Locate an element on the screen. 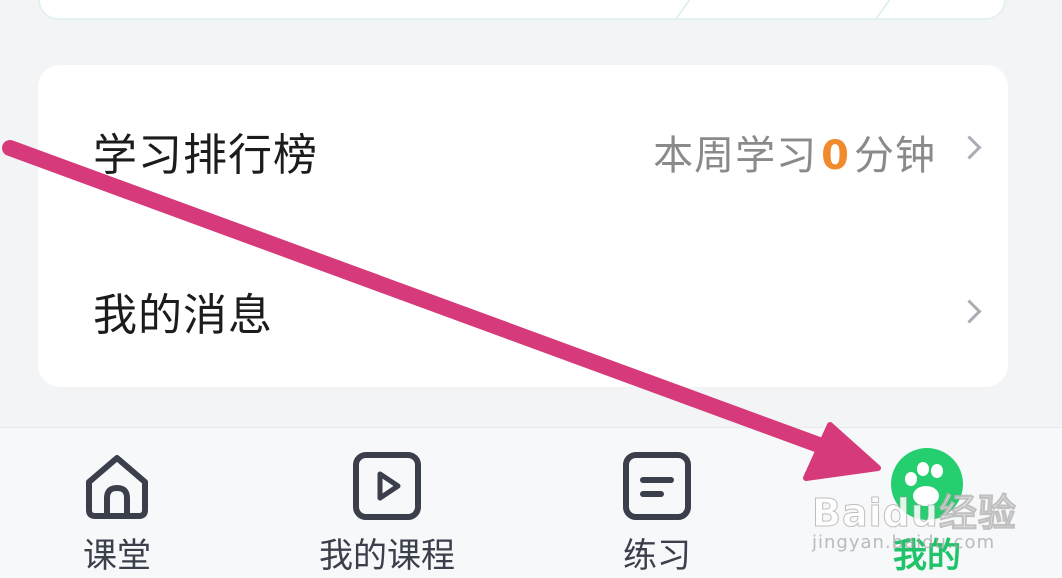 The image size is (1062, 578). status-prefix: 本周学习 is located at coordinates (735, 156).